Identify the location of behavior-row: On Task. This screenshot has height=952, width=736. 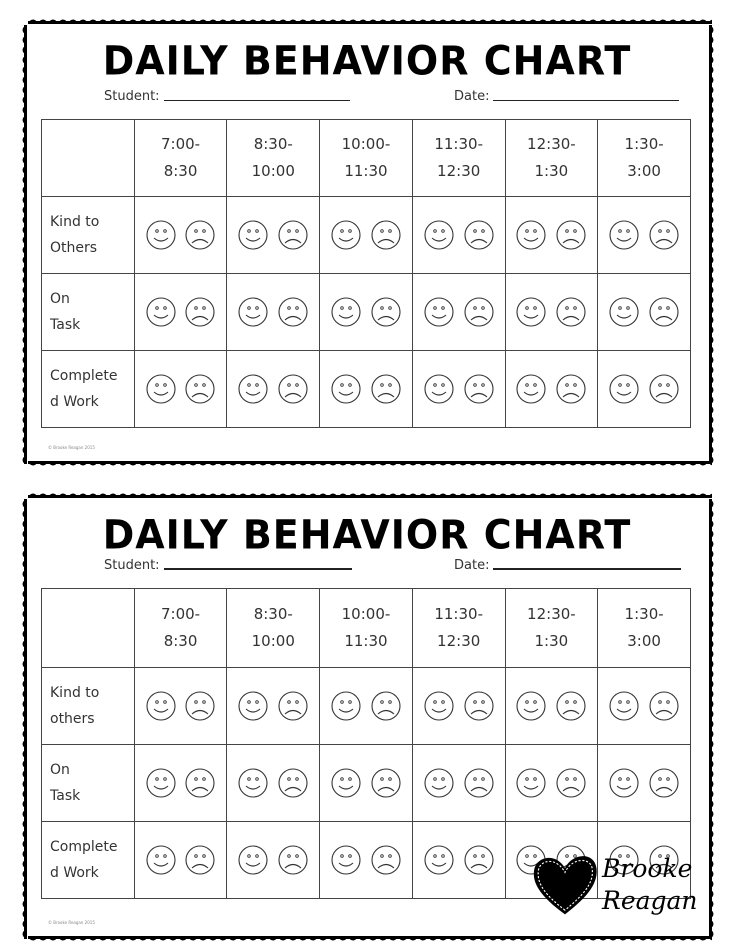
(366, 783).